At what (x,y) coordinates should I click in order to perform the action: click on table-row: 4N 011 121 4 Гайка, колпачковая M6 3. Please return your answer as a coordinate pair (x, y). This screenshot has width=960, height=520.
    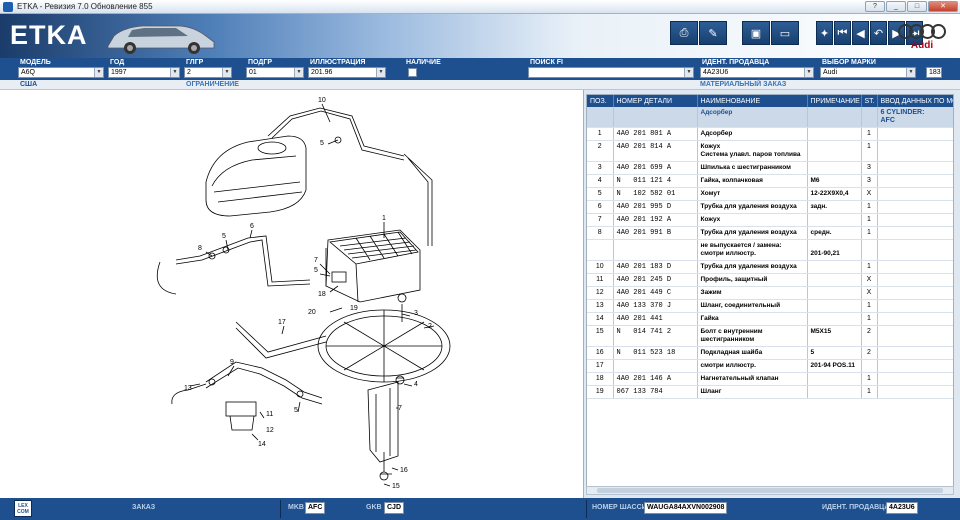
    Looking at the image, I should click on (770, 181).